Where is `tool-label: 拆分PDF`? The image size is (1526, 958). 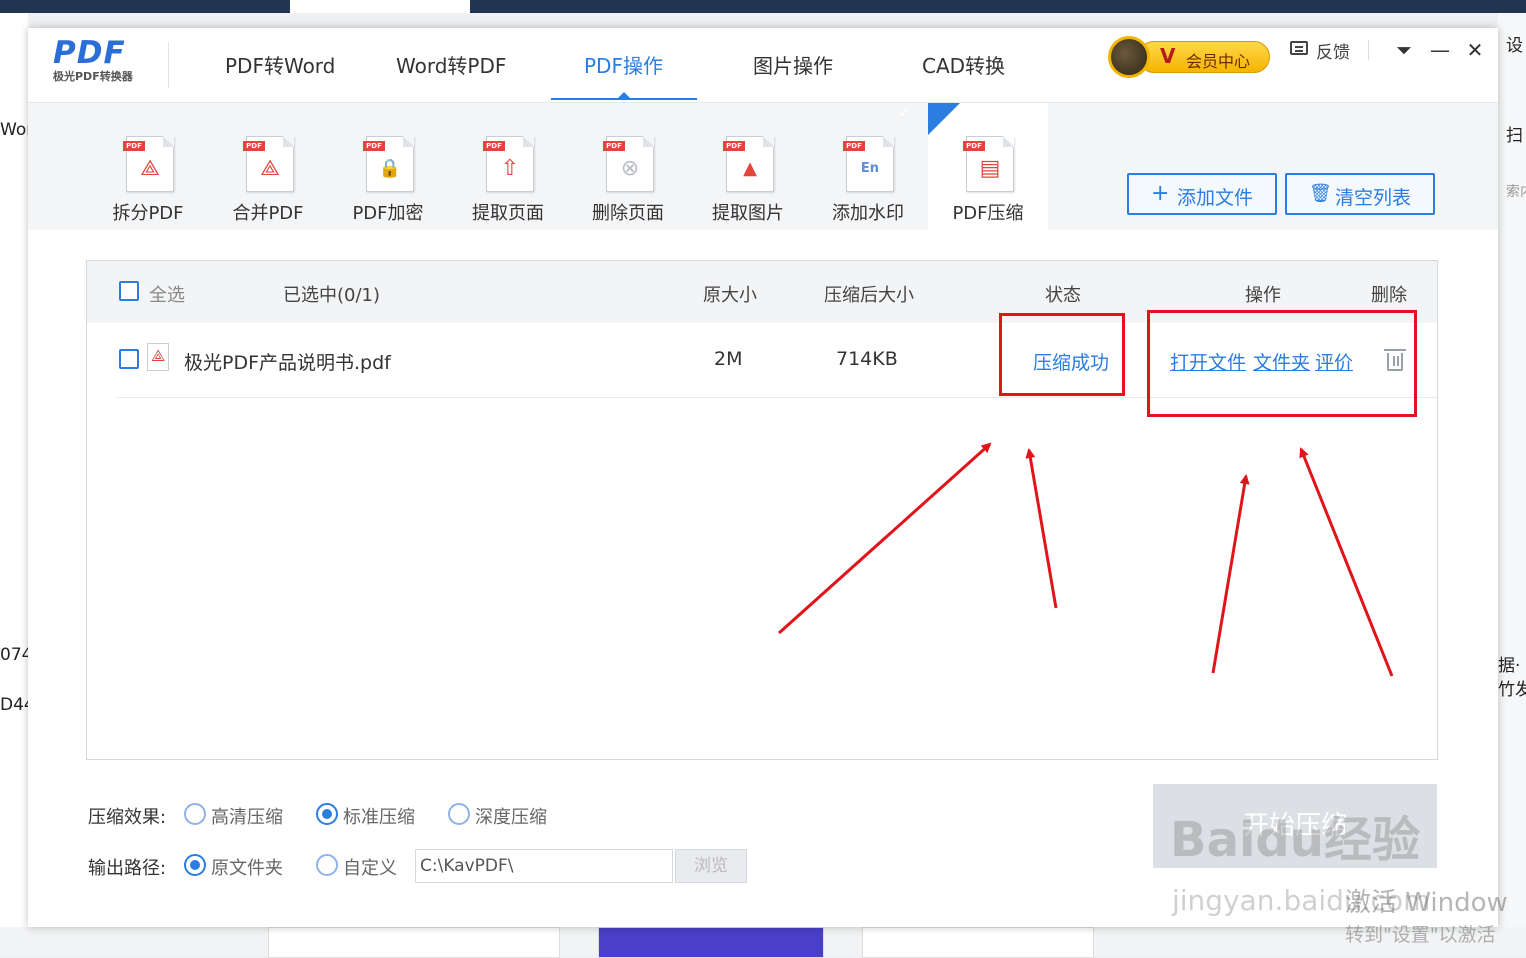
tool-label: 拆分PDF is located at coordinates (148, 213).